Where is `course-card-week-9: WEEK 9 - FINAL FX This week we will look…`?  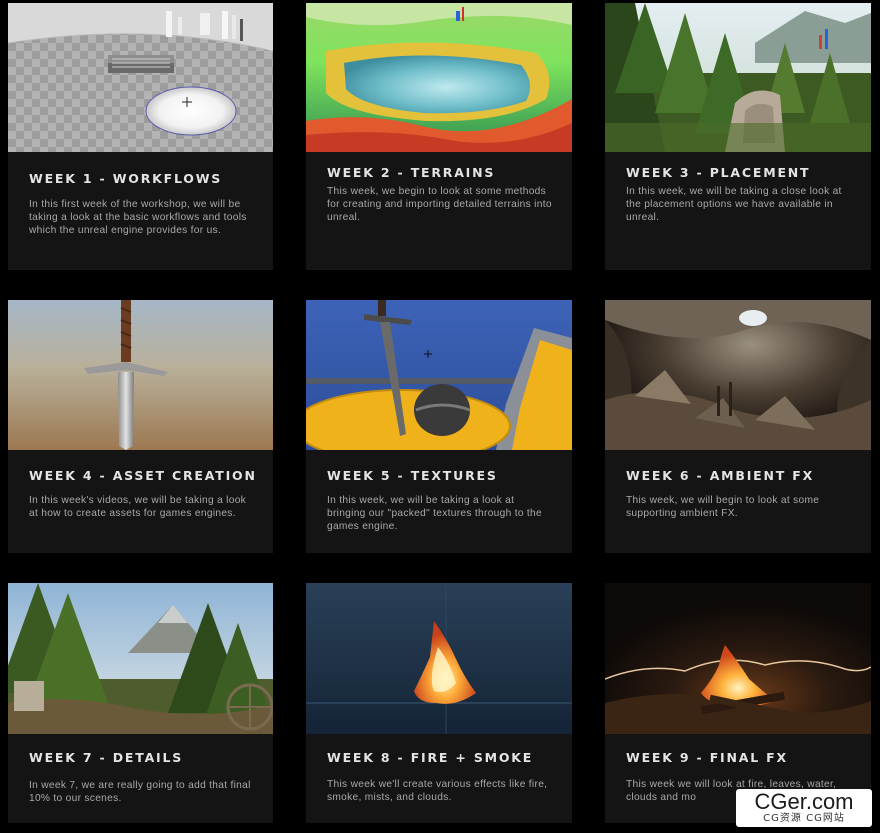 course-card-week-9: WEEK 9 - FINAL FX This week we will look… is located at coordinates (738, 703).